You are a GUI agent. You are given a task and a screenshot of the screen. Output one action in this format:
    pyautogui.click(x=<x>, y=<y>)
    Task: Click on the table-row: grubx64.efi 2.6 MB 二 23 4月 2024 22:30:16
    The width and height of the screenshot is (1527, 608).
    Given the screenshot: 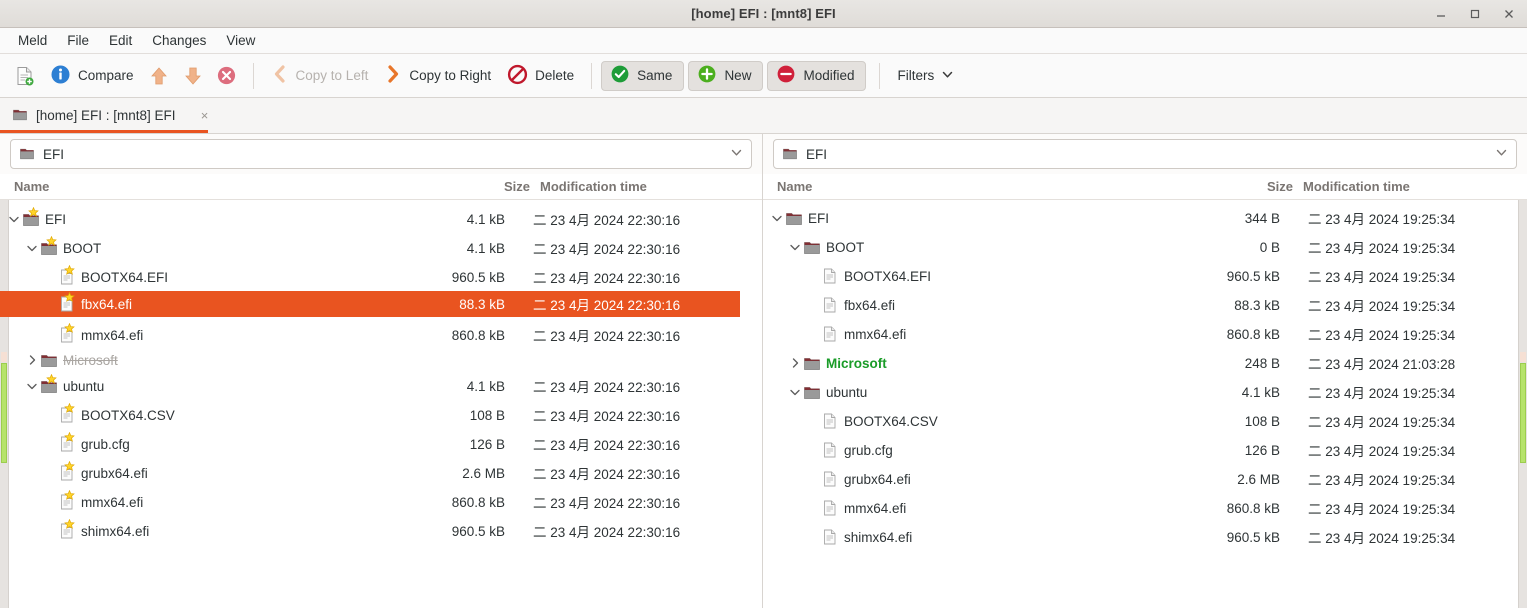 What is the action you would take?
    pyautogui.click(x=370, y=473)
    